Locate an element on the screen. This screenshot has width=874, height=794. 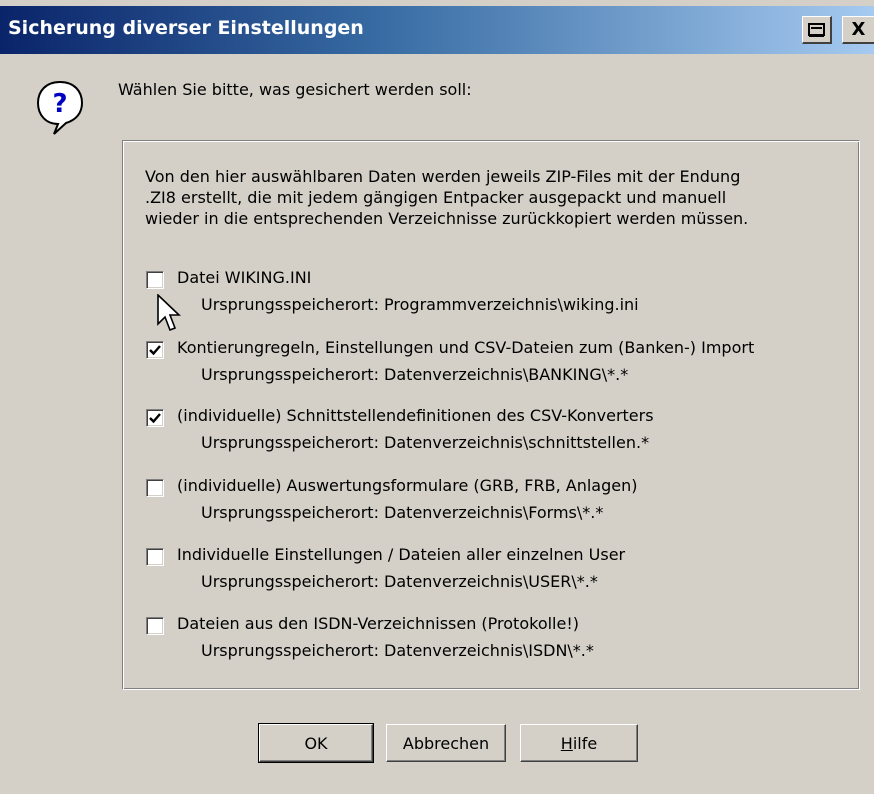
close-button: X is located at coordinates (858, 30).